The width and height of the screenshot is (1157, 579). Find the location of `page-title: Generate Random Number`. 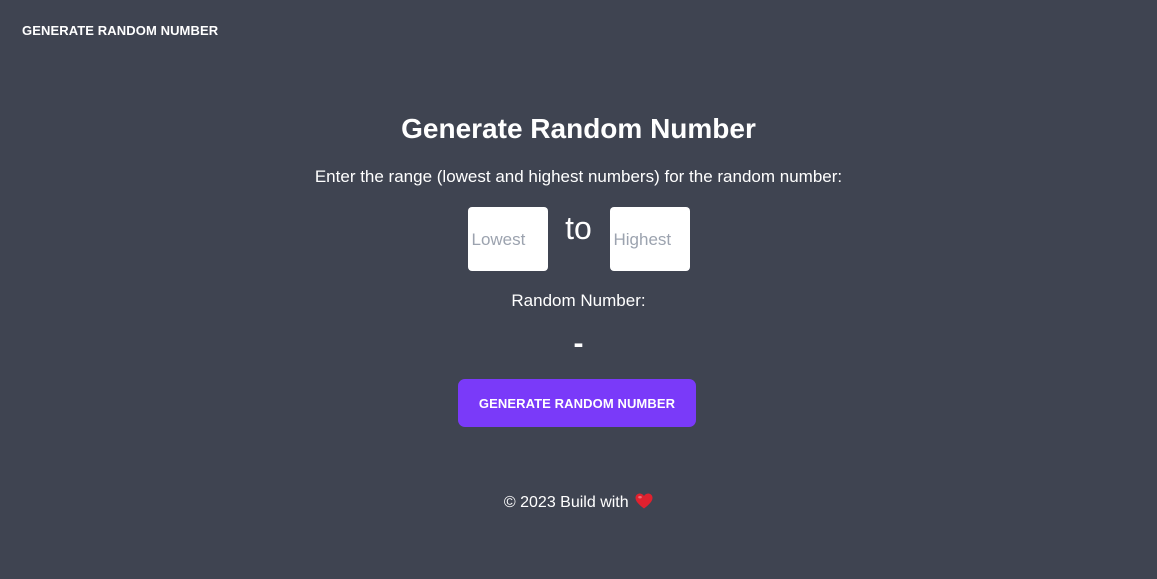

page-title: Generate Random Number is located at coordinates (578, 128).